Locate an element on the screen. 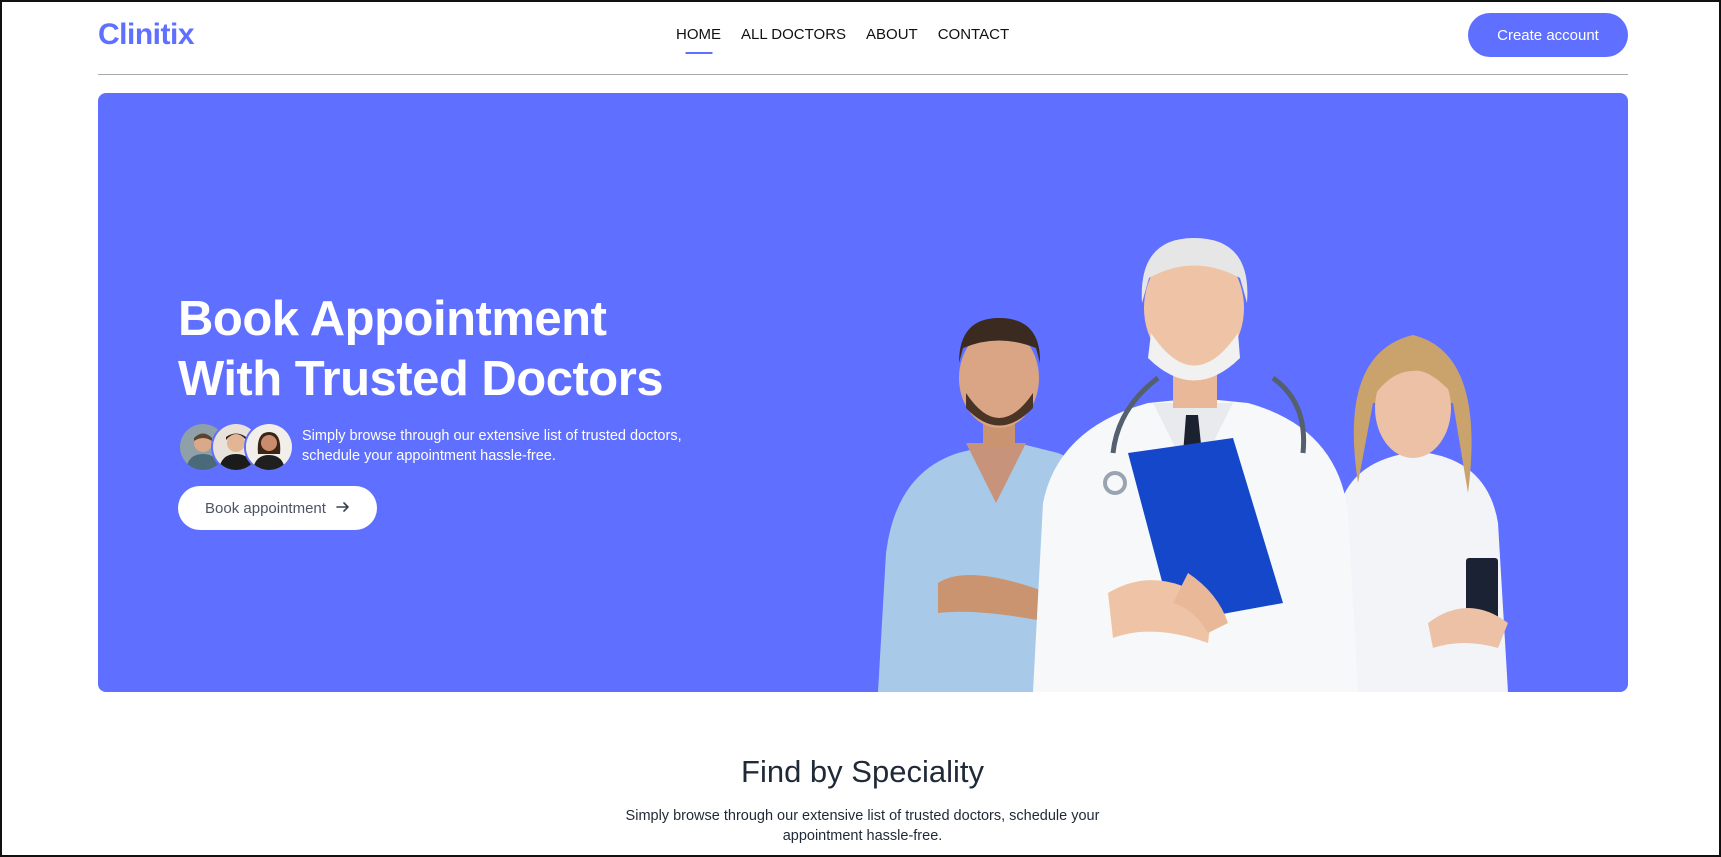 Image resolution: width=1721 pixels, height=857 pixels. nav-item-label: ABOUT is located at coordinates (892, 34).